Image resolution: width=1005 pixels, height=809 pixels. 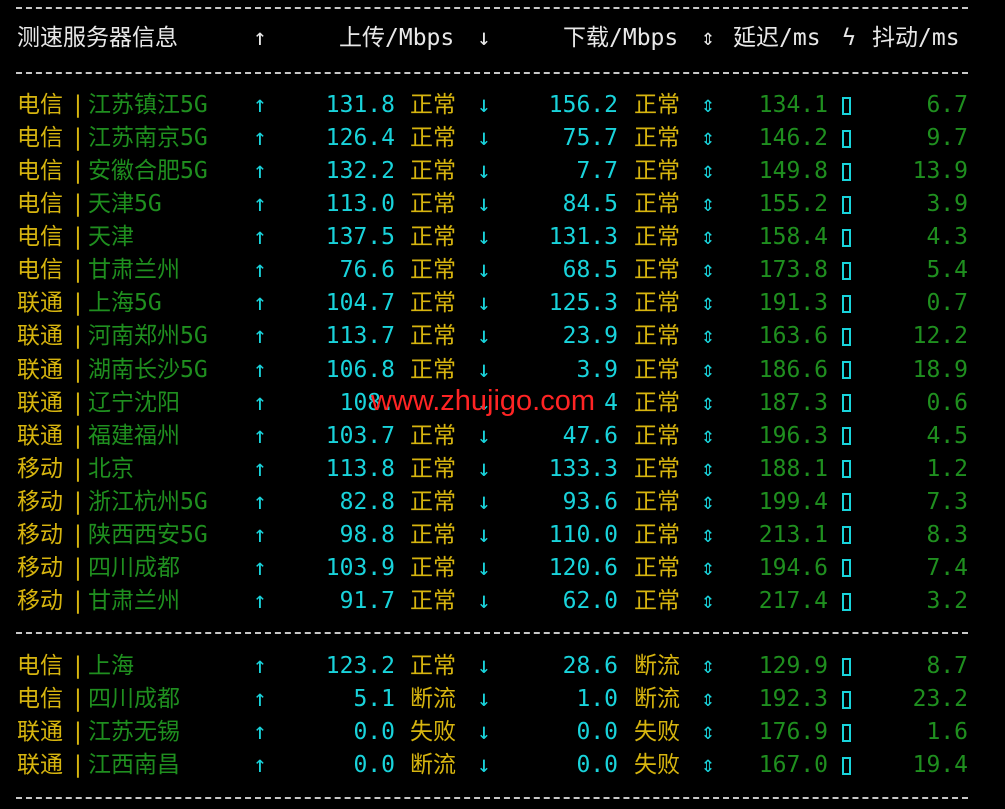 What do you see at coordinates (367, 601) in the screenshot?
I see `upload-value: 91.7` at bounding box center [367, 601].